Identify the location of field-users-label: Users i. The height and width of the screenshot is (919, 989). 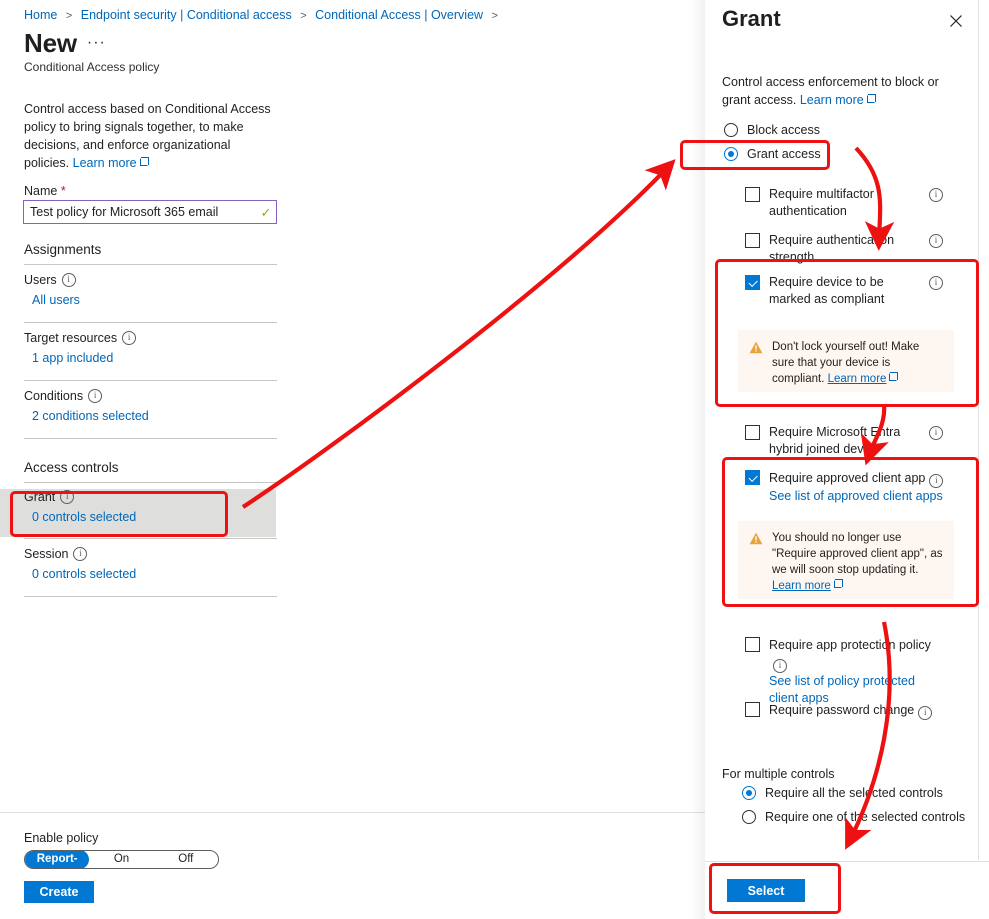
(150, 280).